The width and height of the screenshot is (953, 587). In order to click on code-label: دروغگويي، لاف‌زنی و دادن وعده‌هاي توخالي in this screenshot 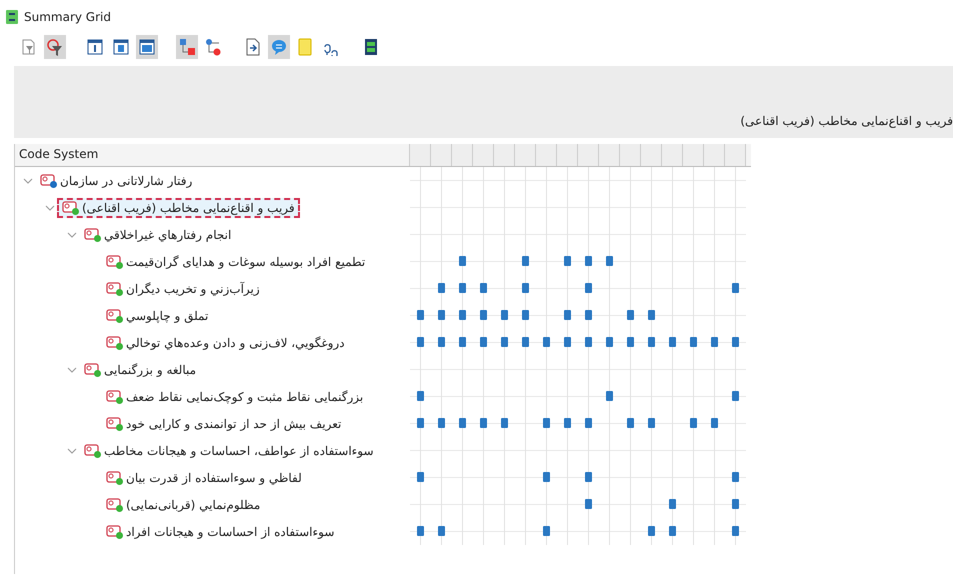, I will do `click(235, 343)`.